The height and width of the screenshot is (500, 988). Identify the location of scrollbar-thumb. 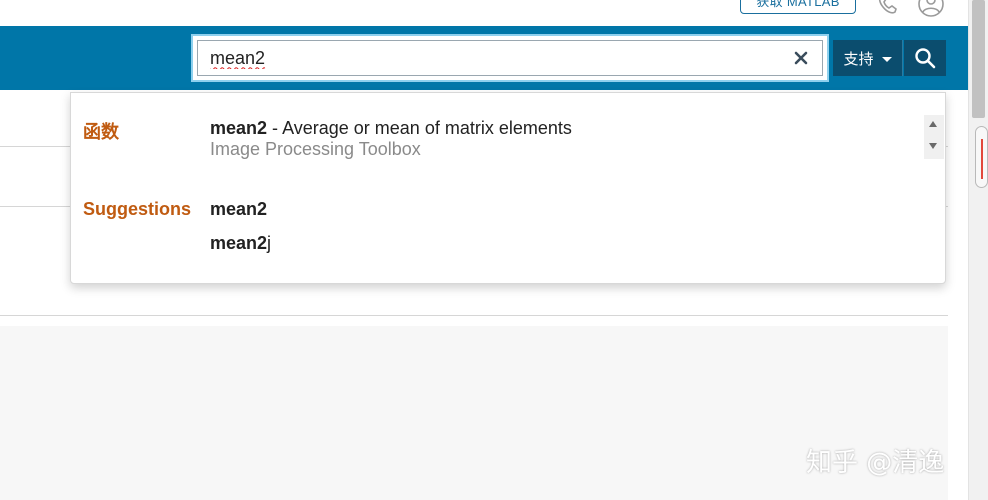
(978, 59).